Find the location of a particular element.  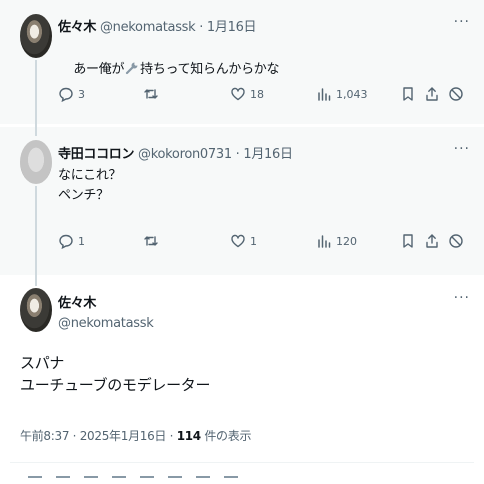

views-count: 114 is located at coordinates (188, 436).